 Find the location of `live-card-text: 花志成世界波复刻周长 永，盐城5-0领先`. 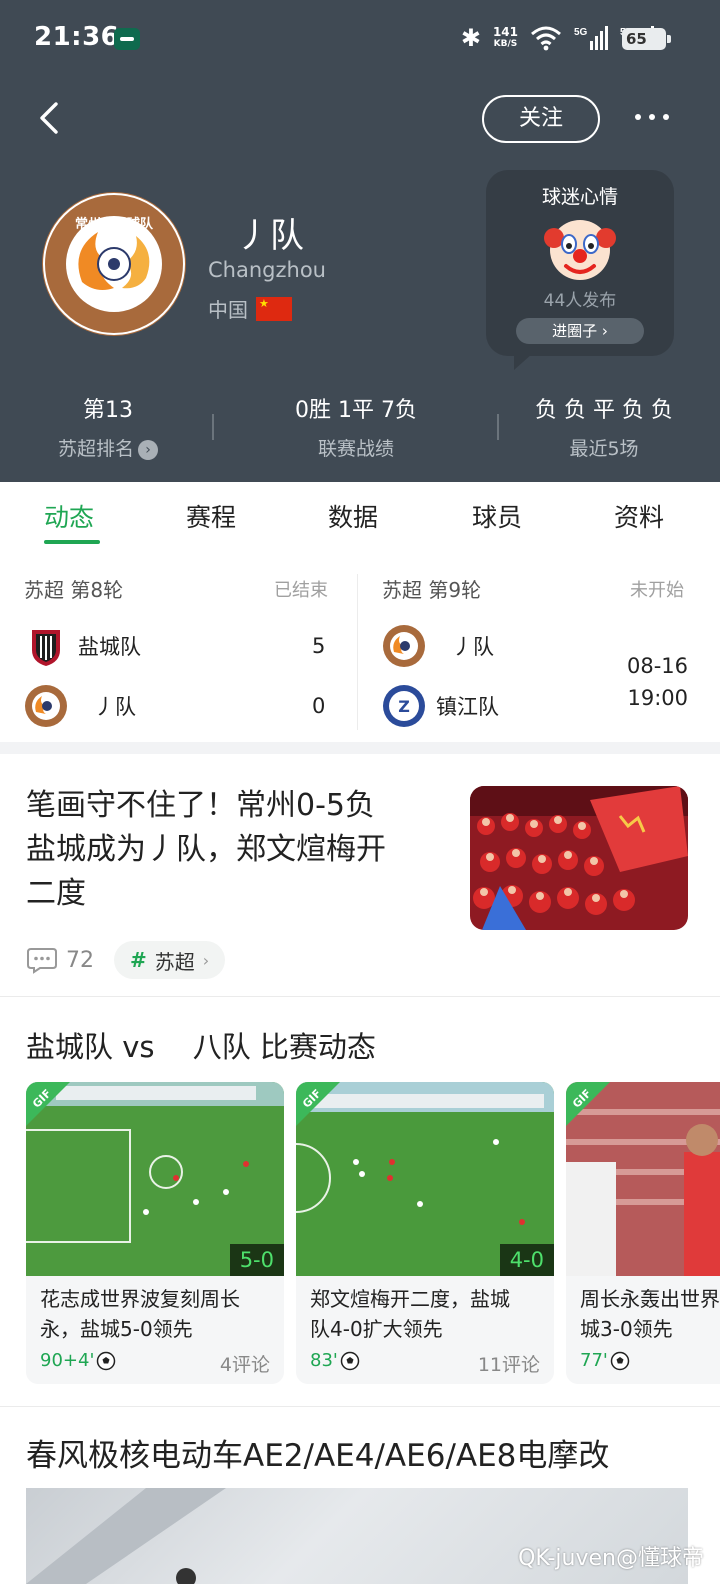

live-card-text: 花志成世界波复刻周长 永，盐城5-0领先 is located at coordinates (140, 1314).